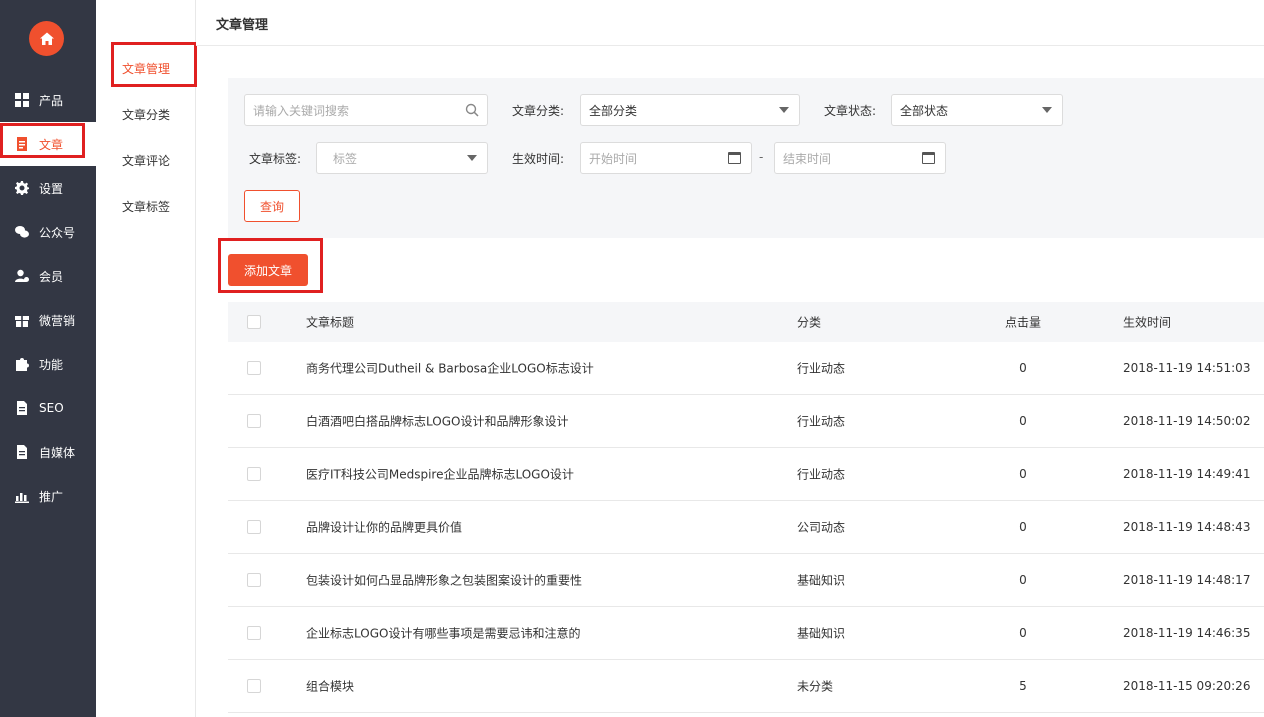 The width and height of the screenshot is (1264, 717). Describe the element at coordinates (51, 144) in the screenshot. I see `sidebar-item-label: 文章` at that location.